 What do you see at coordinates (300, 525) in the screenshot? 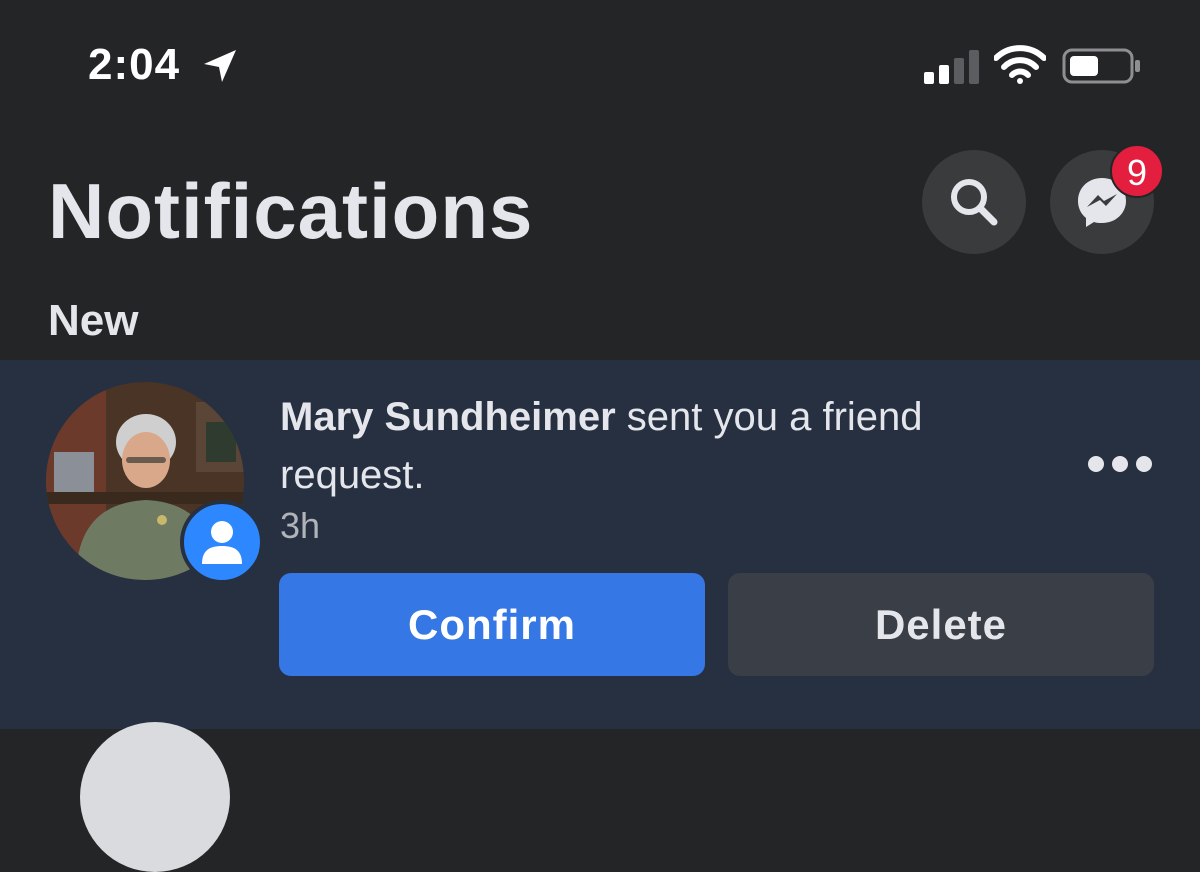
I see `notification-timestamp: 3h` at bounding box center [300, 525].